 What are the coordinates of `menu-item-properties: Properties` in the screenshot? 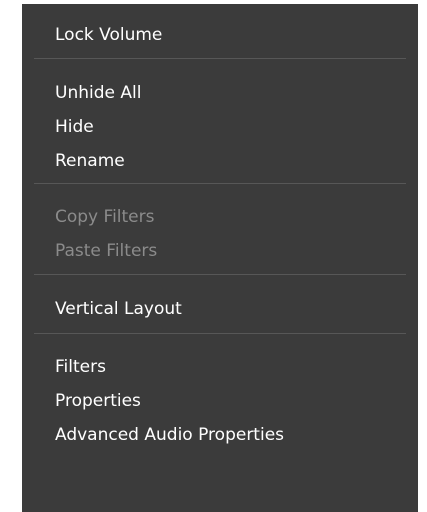 It's located at (220, 401).